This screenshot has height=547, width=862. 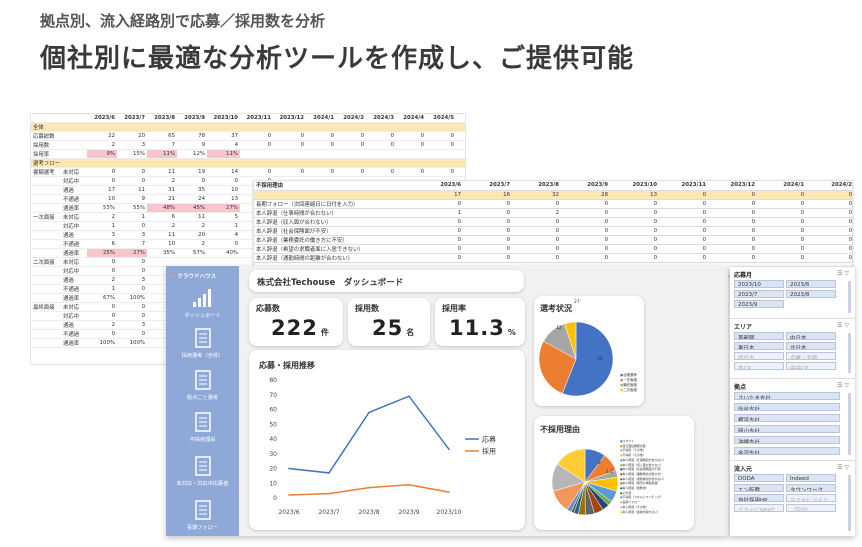 What do you see at coordinates (512, 332) in the screenshot?
I see `kpi-unit: %` at bounding box center [512, 332].